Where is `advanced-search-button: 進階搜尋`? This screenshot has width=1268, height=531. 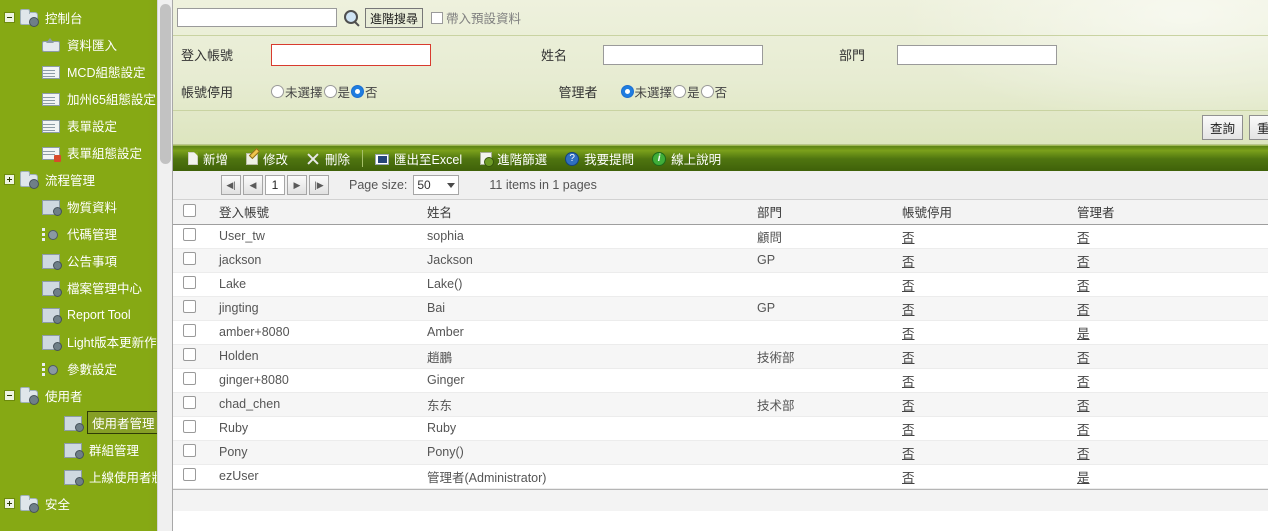
advanced-search-button: 進階搜尋 is located at coordinates (394, 17).